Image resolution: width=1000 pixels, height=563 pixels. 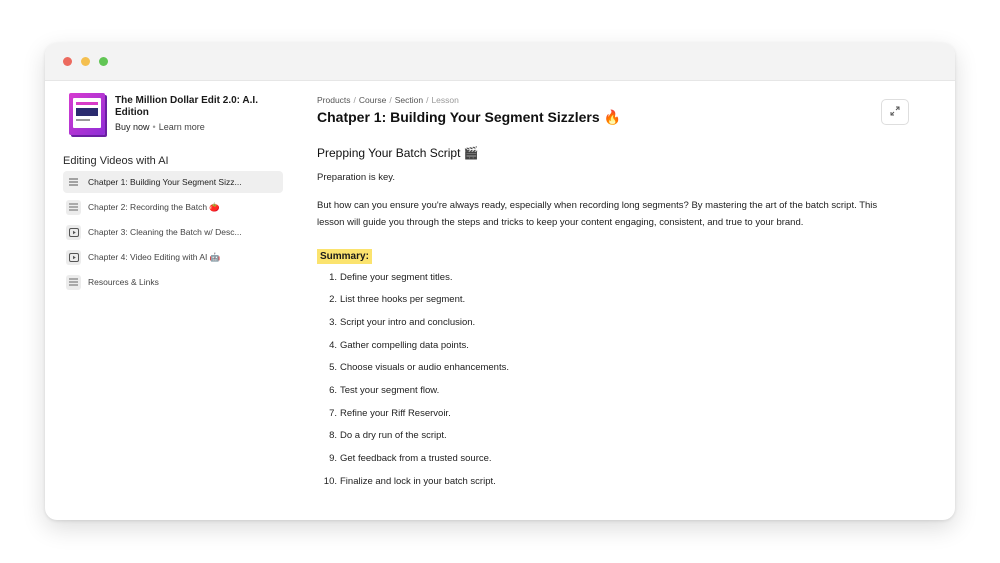 I want to click on list-item: 7. Refine your Riff Reservoir., so click(x=617, y=419).